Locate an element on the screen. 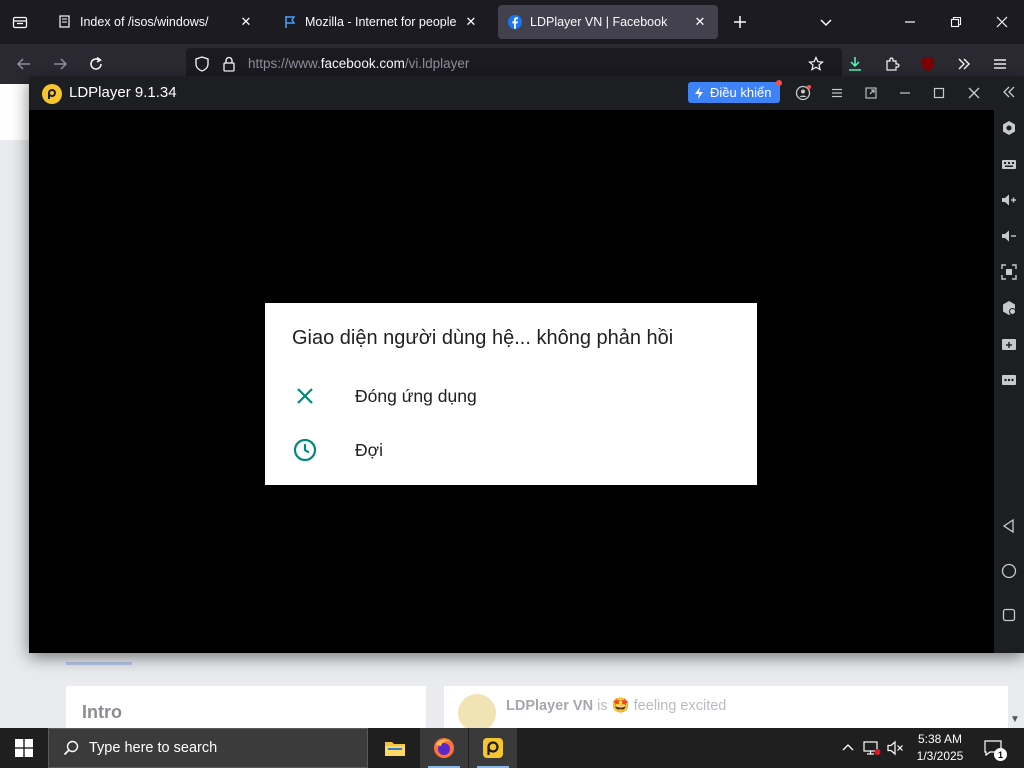  tab-index-isos: Index of /isos/windows/ ✕ is located at coordinates (156, 22).